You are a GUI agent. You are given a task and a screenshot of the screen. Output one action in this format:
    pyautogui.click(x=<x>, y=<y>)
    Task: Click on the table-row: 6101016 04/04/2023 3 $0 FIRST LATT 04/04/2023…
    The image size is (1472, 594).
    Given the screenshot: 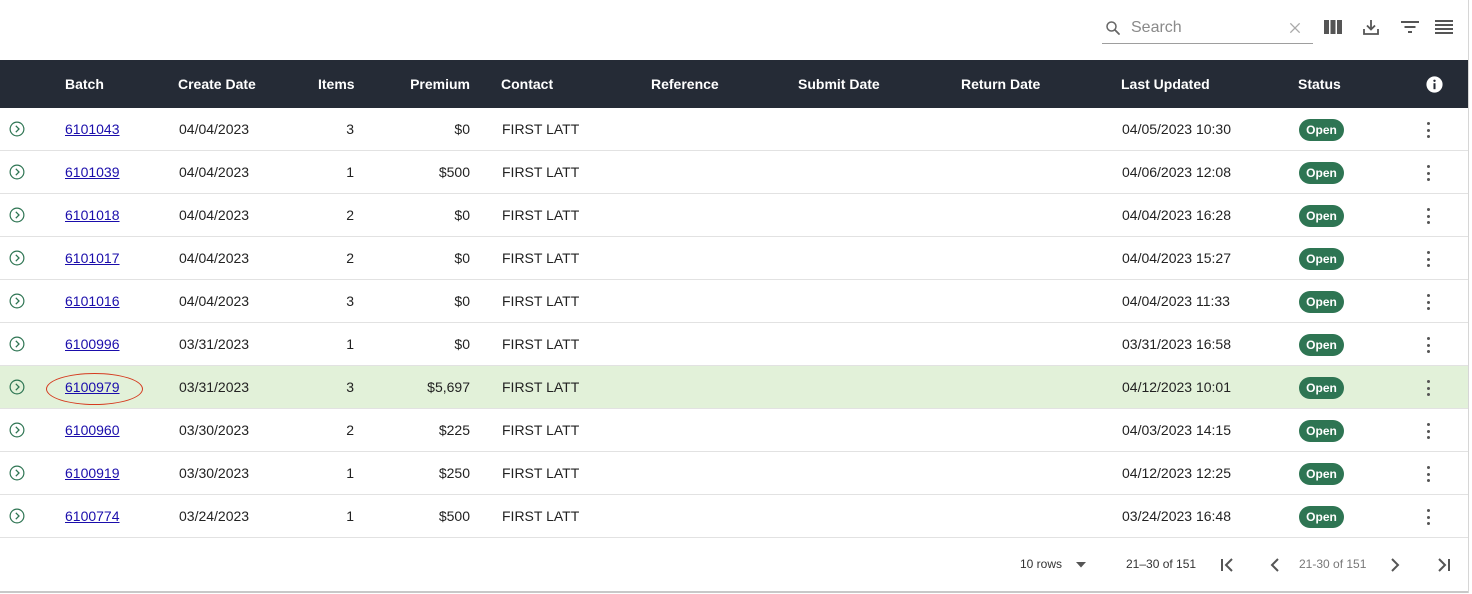 What is the action you would take?
    pyautogui.click(x=734, y=301)
    